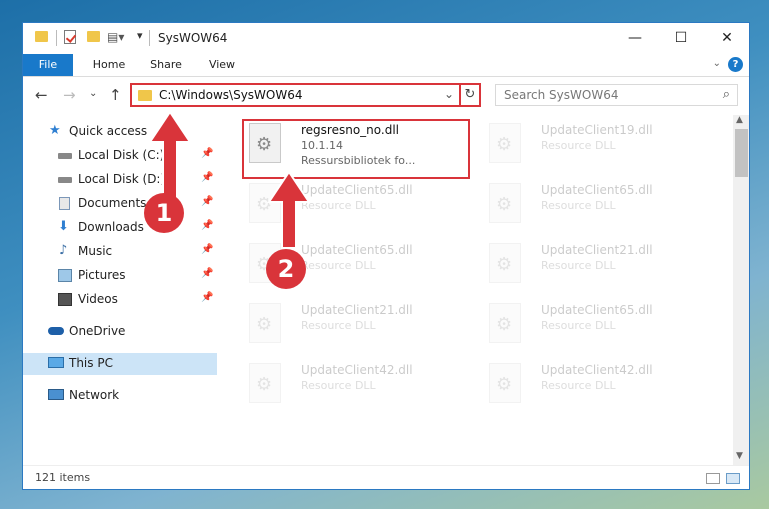 Image resolution: width=769 pixels, height=509 pixels. Describe the element at coordinates (164, 213) in the screenshot. I see `callout-1: 1` at that location.